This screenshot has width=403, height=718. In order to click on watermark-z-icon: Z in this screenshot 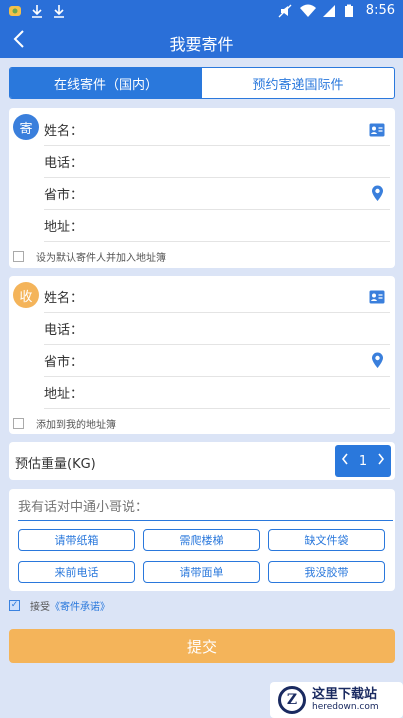, I will do `click(292, 700)`.